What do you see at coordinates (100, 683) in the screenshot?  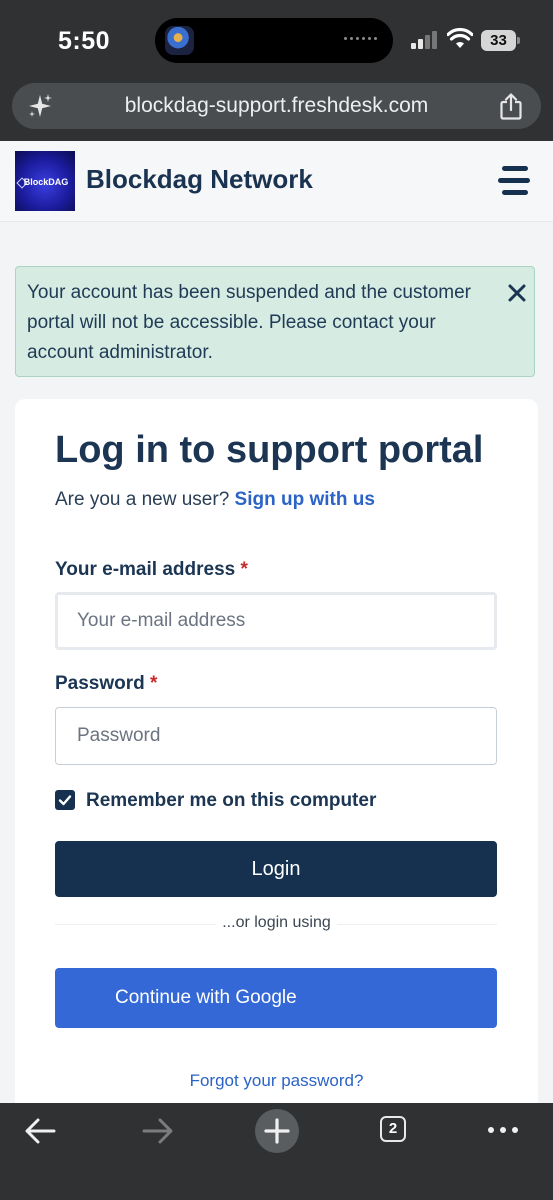 I see `password-label-text: Password` at bounding box center [100, 683].